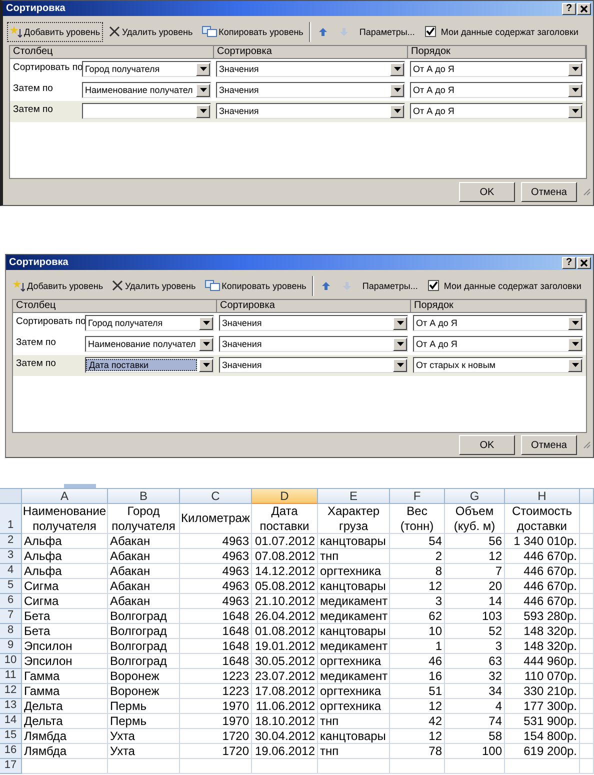 The width and height of the screenshot is (594, 775). What do you see at coordinates (11, 691) in the screenshot?
I see `row-header: 12` at bounding box center [11, 691].